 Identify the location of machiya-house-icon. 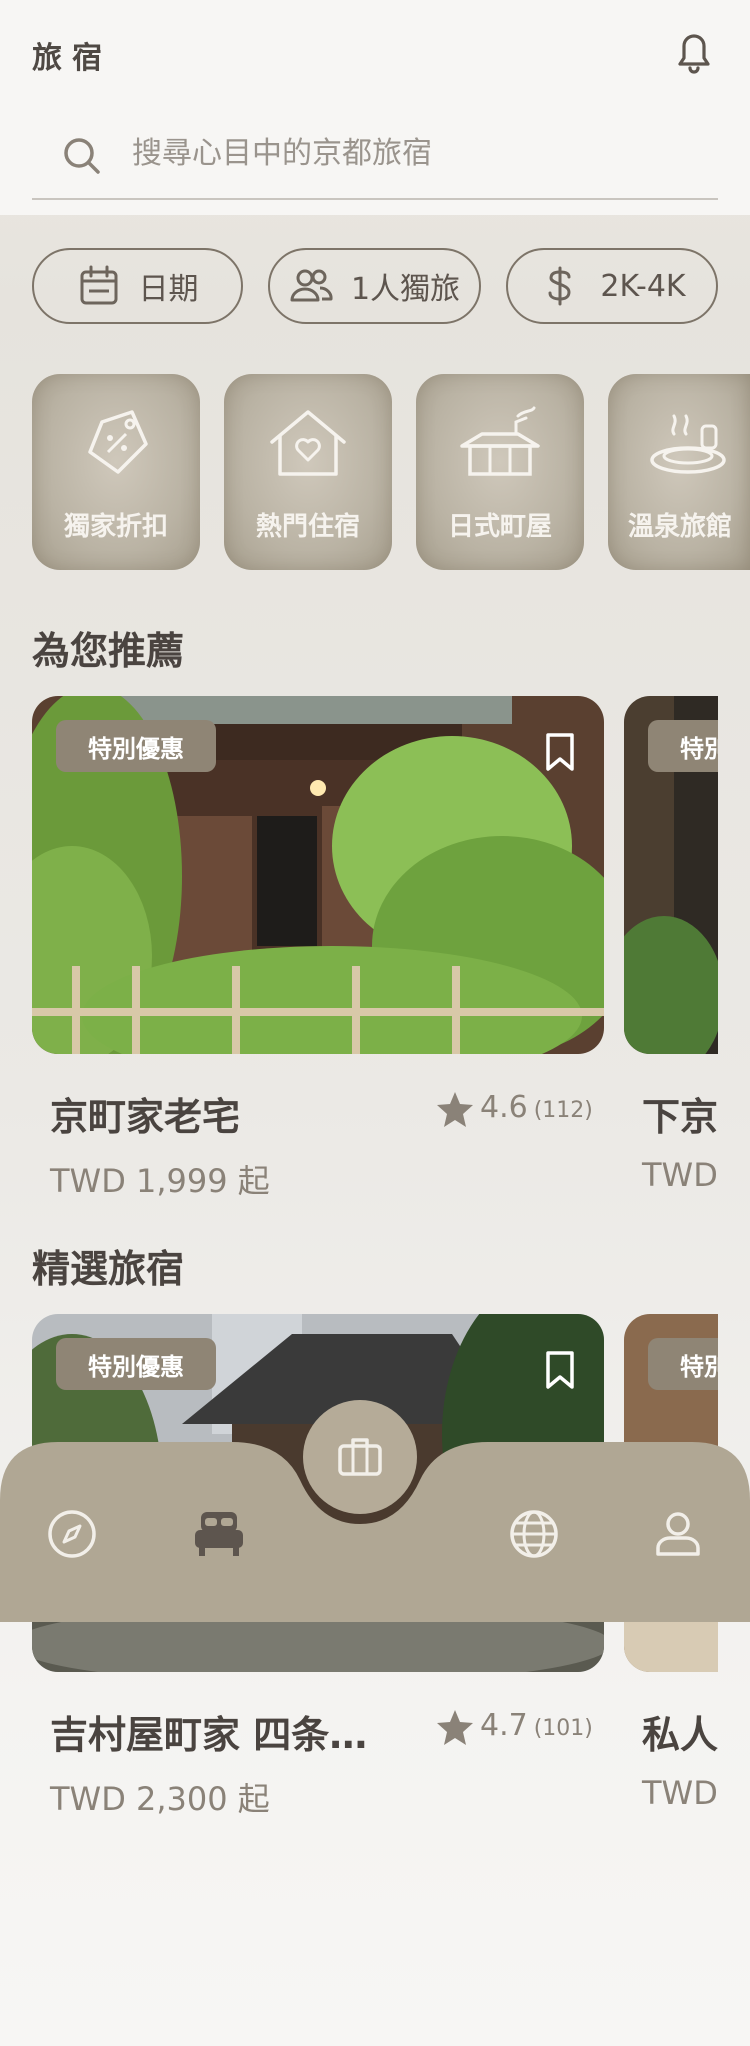
(500, 441).